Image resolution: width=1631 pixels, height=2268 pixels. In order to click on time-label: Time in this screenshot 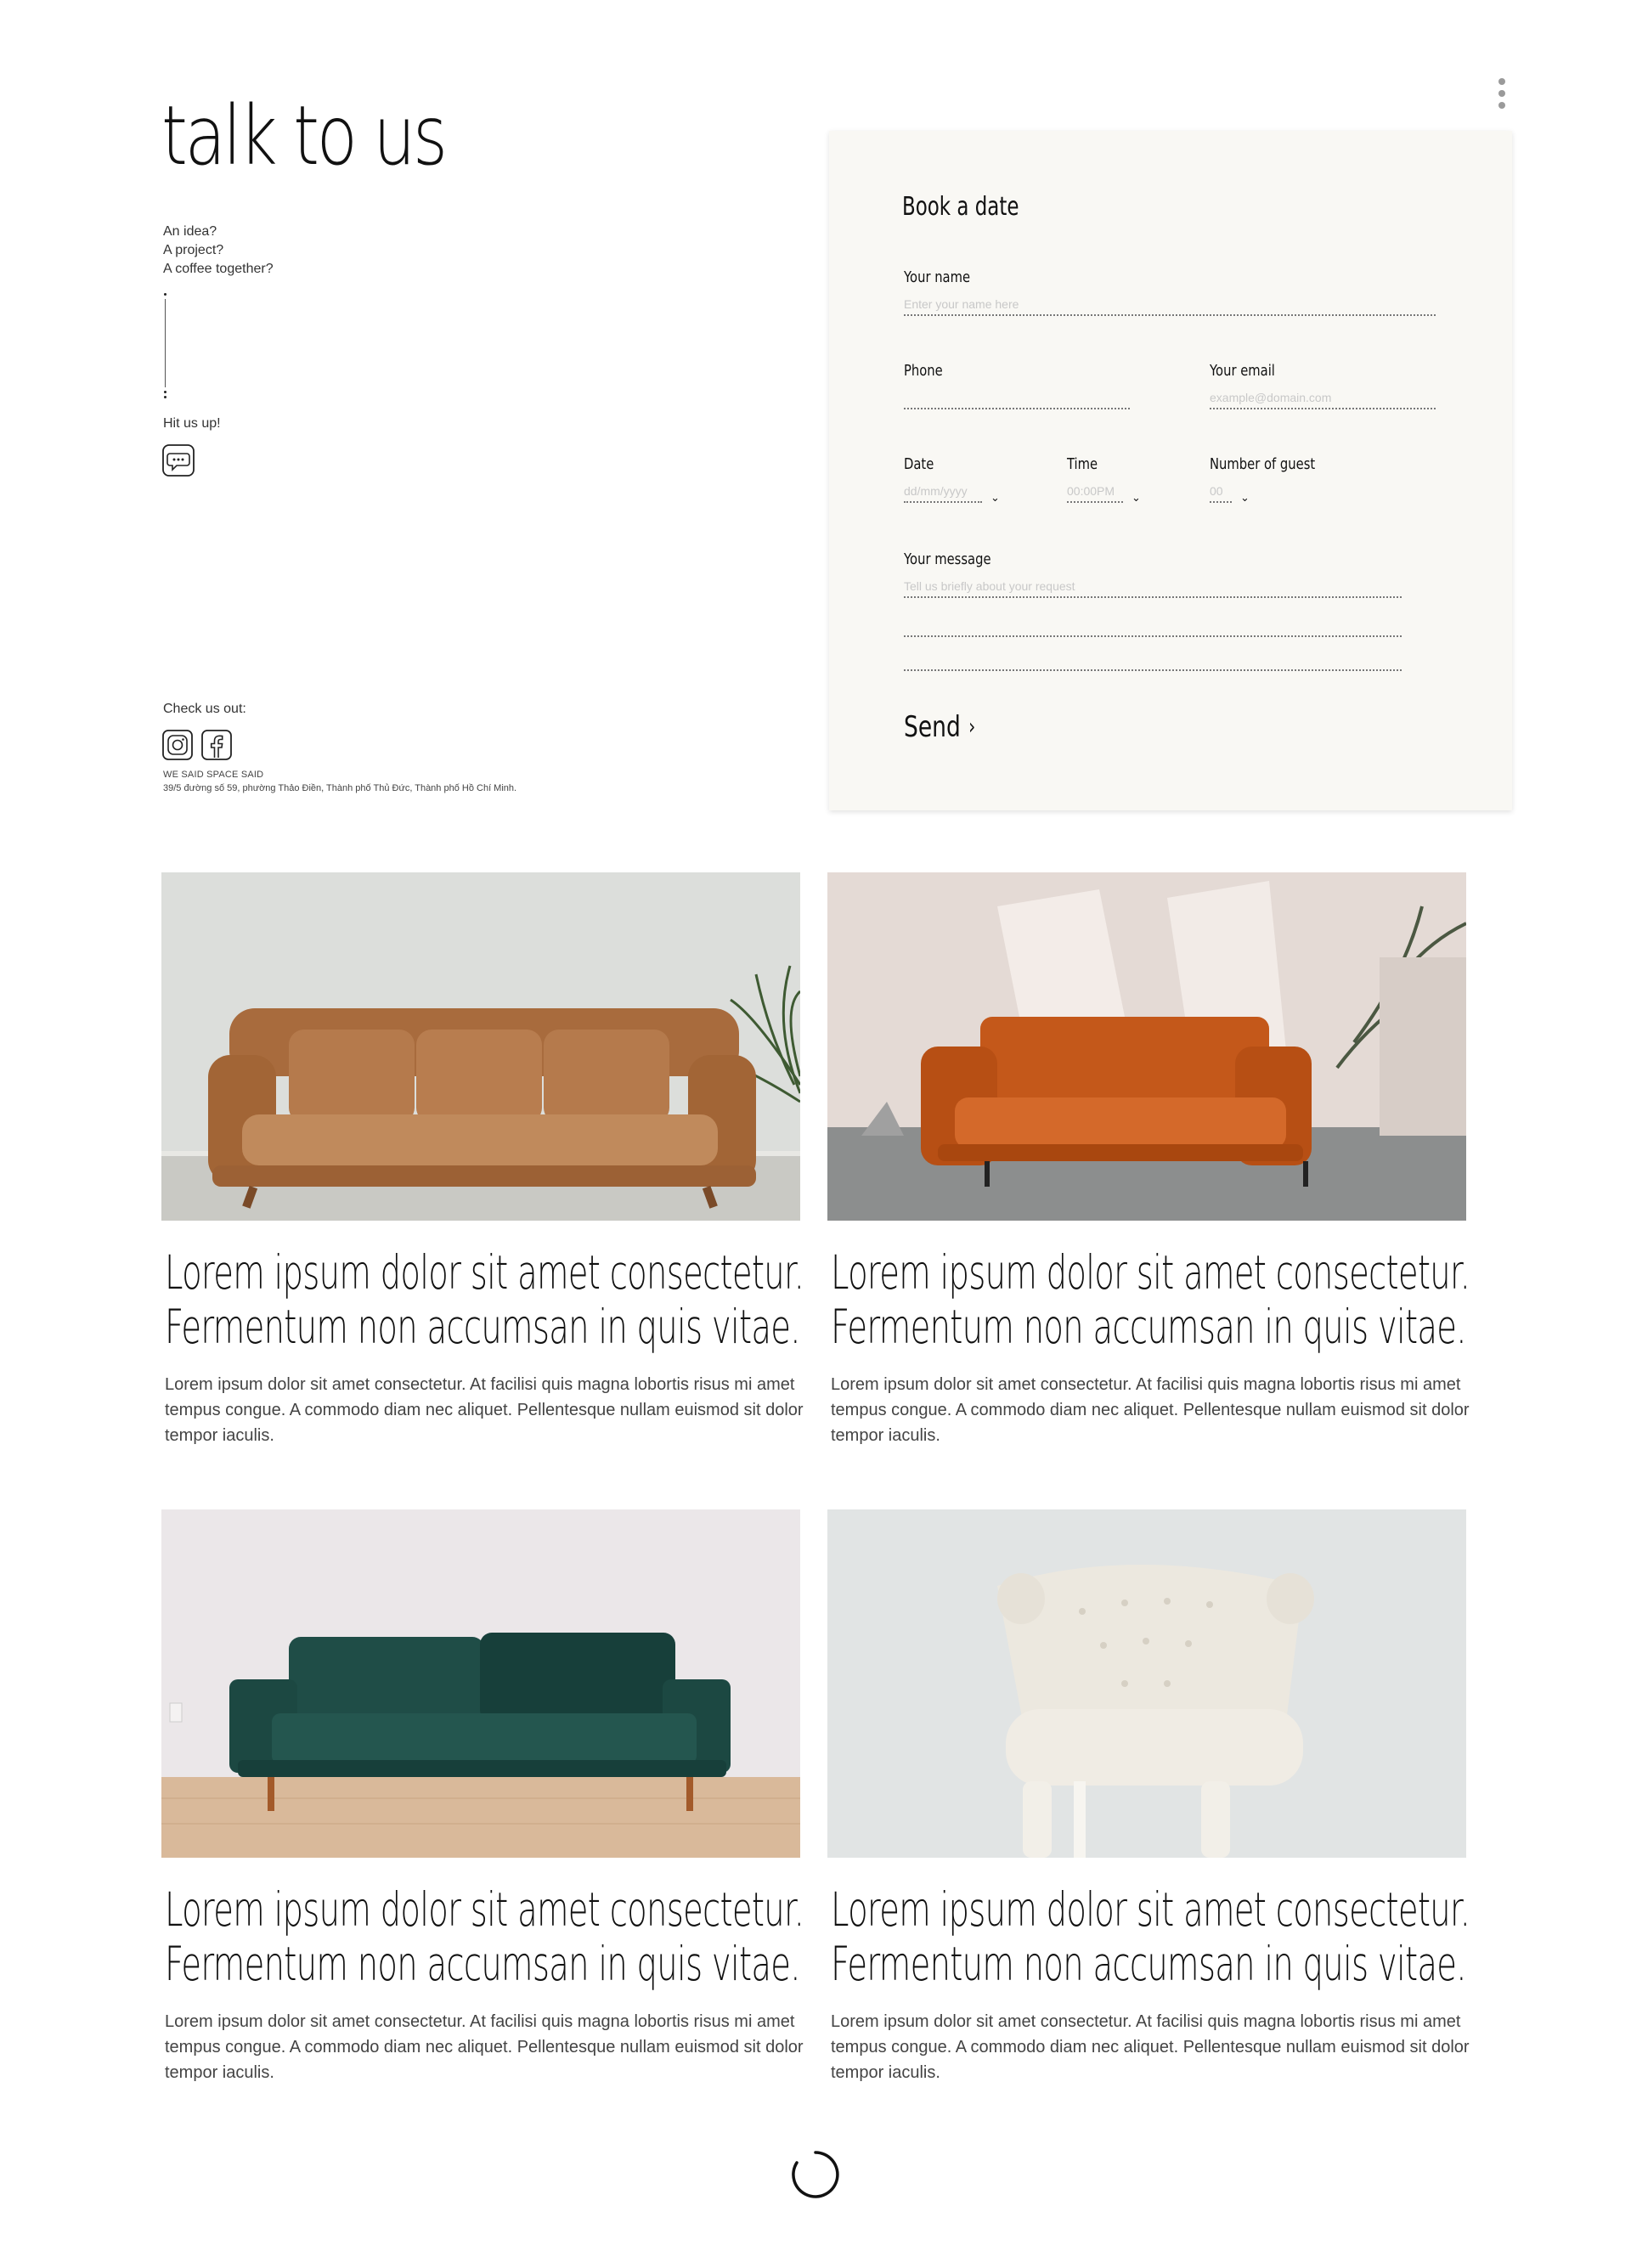, I will do `click(1082, 464)`.